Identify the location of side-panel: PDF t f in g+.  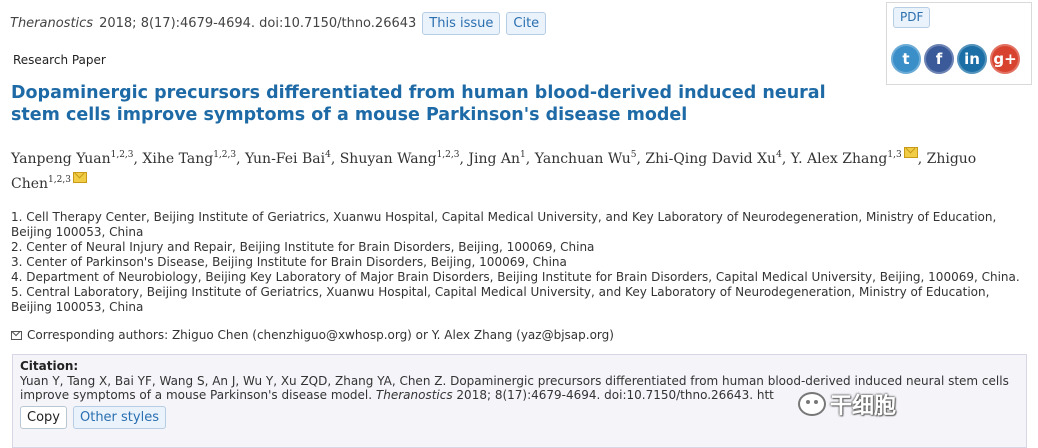
(959, 43).